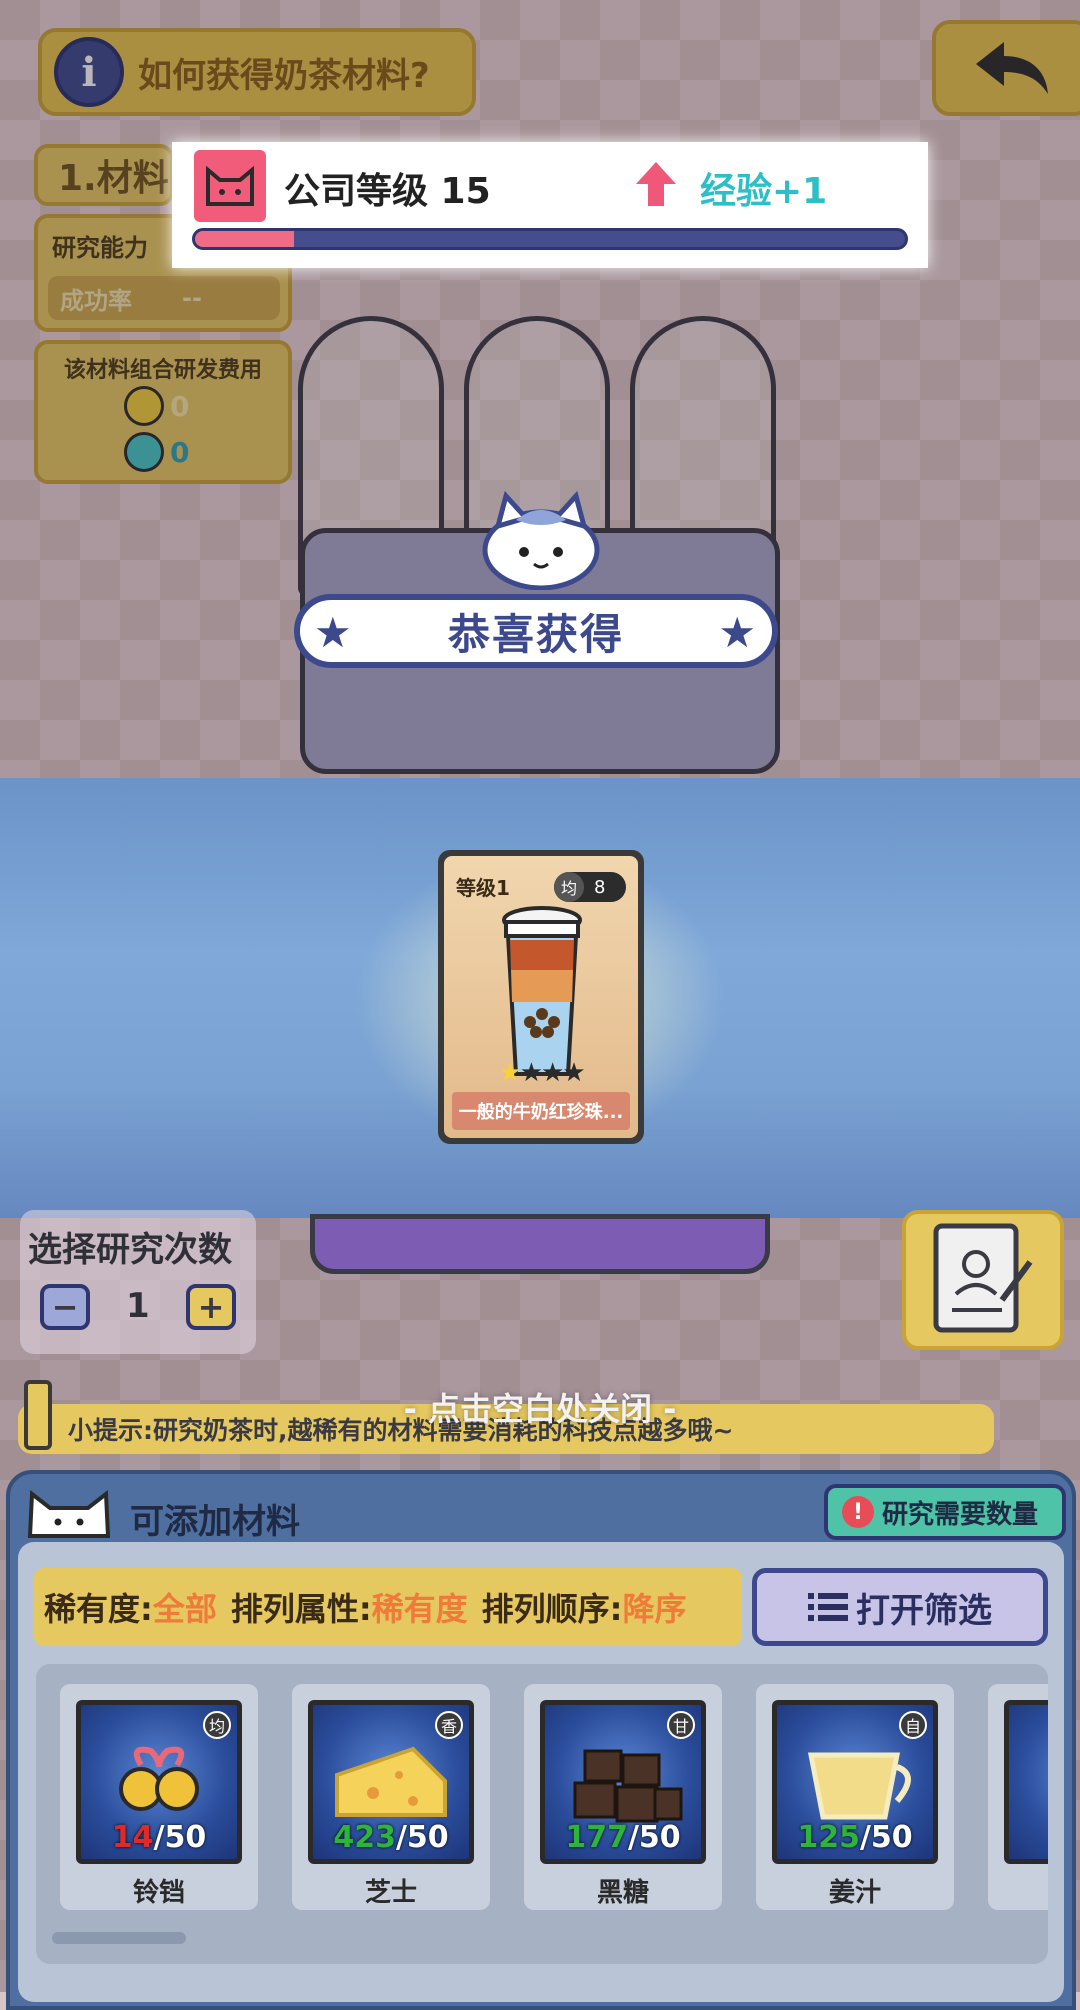 Image resolution: width=1080 pixels, height=2010 pixels. What do you see at coordinates (541, 540) in the screenshot?
I see `cat-mascot-icon` at bounding box center [541, 540].